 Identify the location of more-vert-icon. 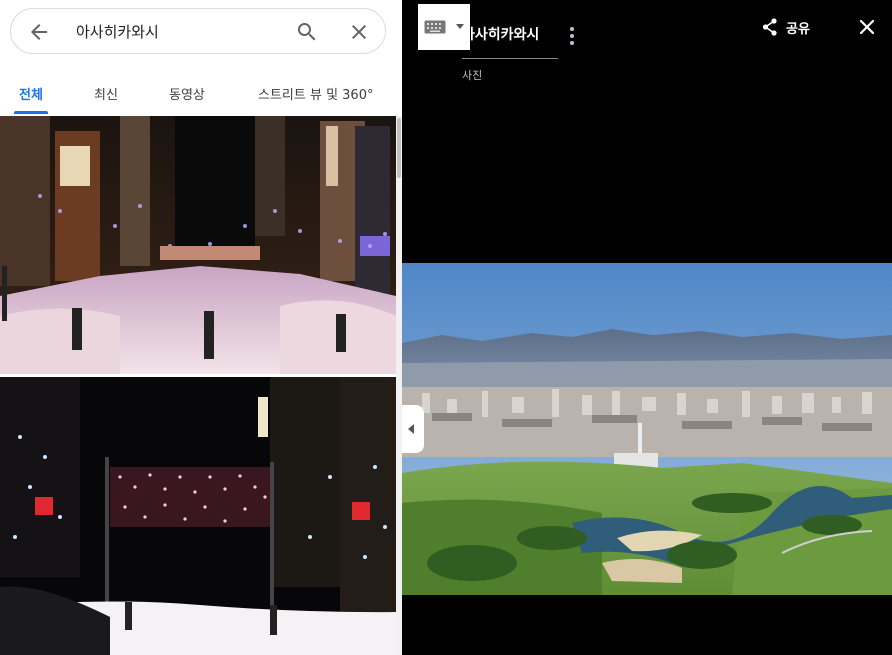
(572, 36).